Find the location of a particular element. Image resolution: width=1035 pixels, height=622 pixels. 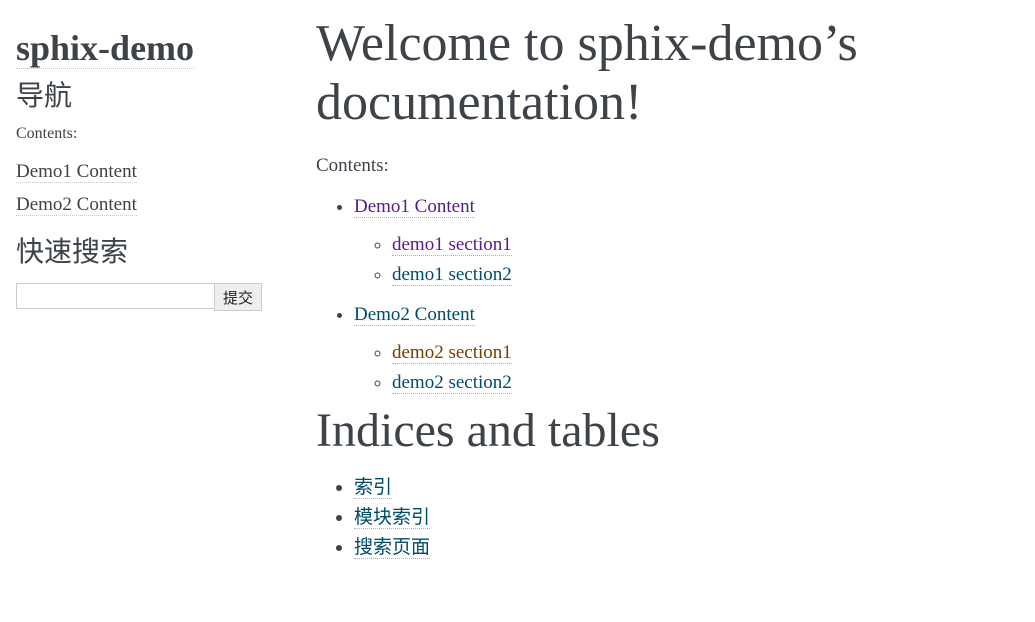

toc-link-demo2-section1: demo2 section1 is located at coordinates (452, 353).